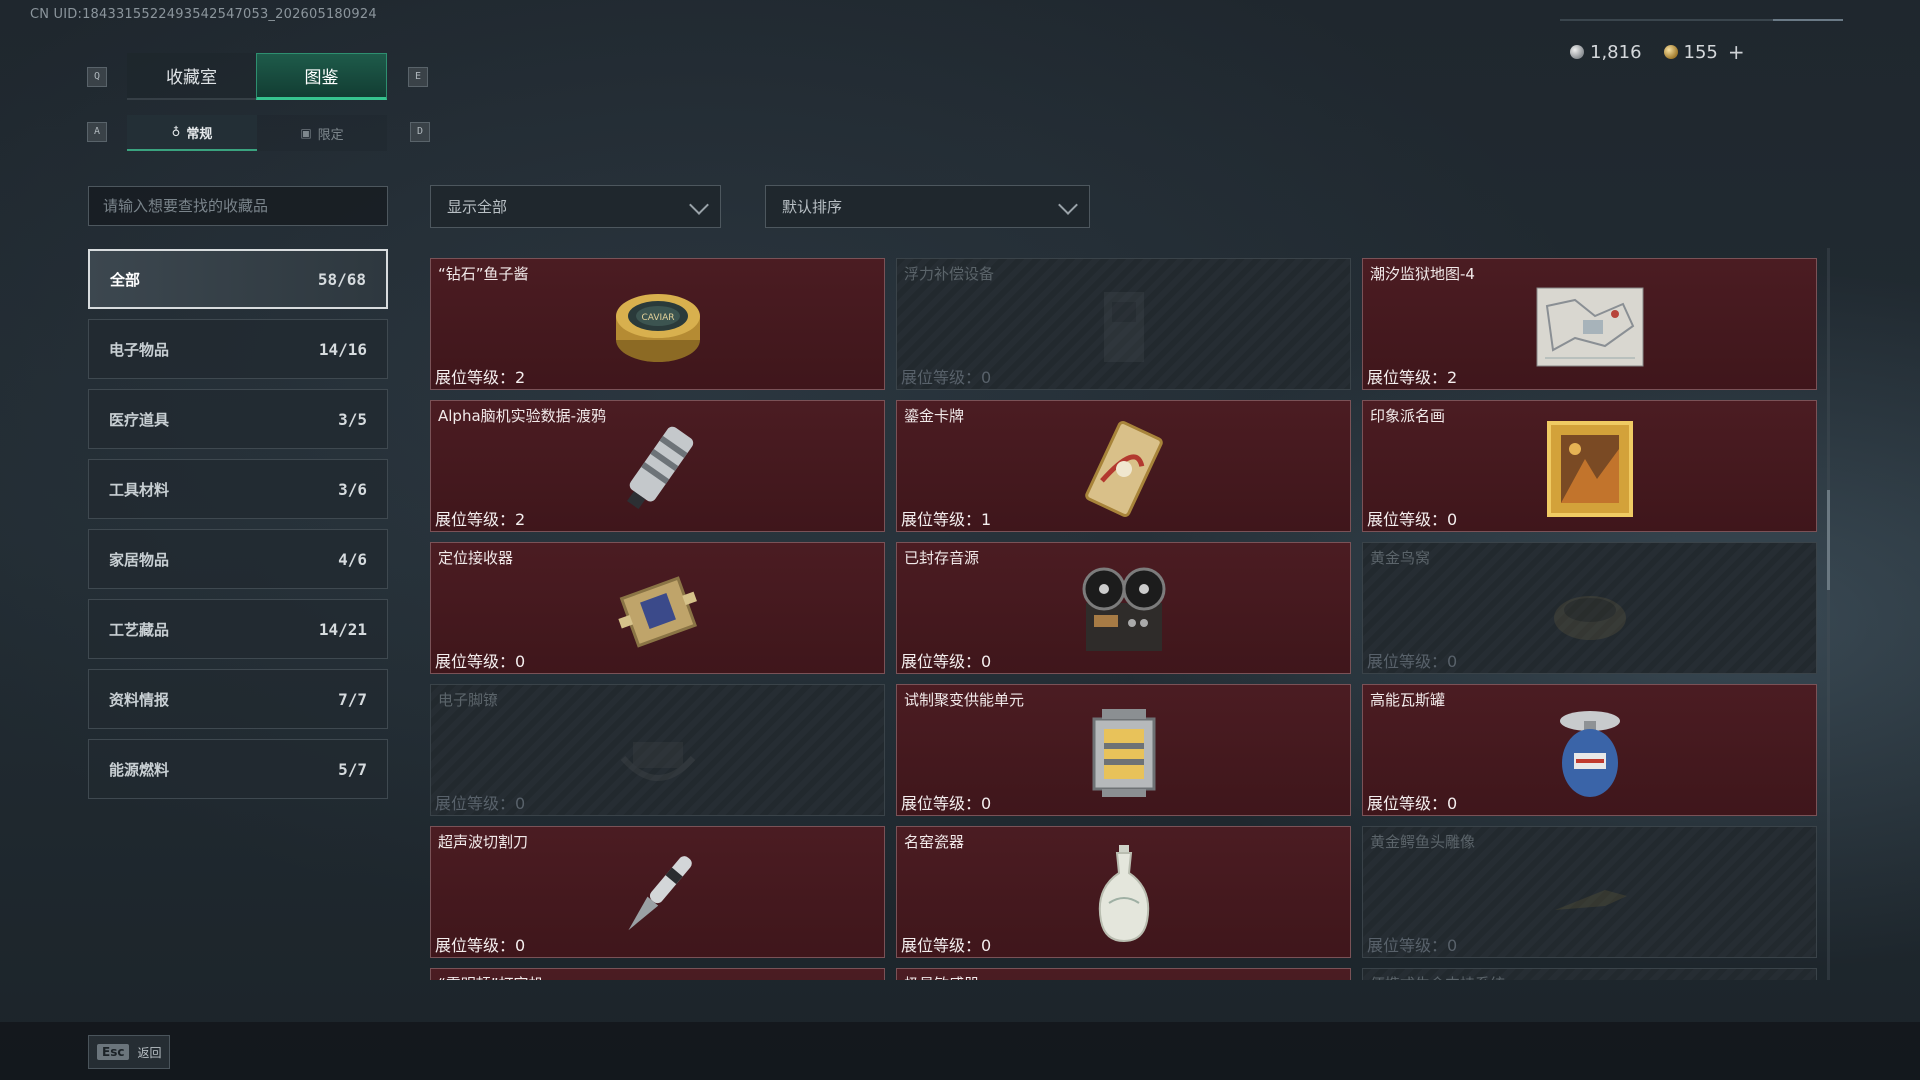  I want to click on collection-card: 浮力补偿设备 展位等级：0, so click(1123, 324).